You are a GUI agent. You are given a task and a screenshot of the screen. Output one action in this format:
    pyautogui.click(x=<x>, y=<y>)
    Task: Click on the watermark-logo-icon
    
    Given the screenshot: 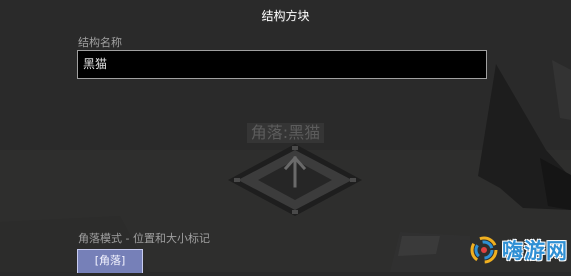 What is the action you would take?
    pyautogui.click(x=484, y=250)
    